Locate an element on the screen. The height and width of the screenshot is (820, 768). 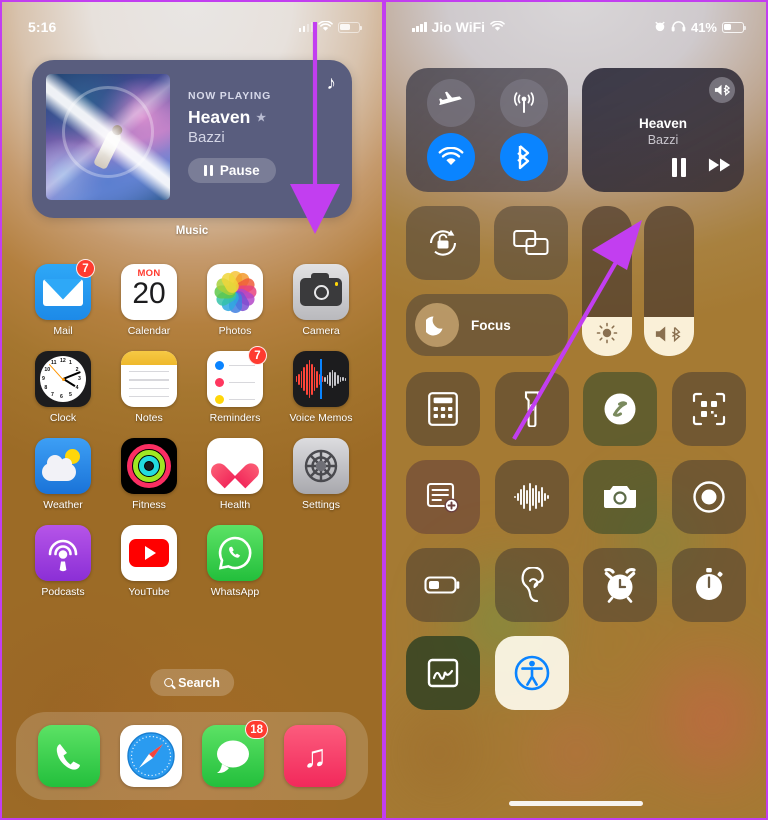
app-icon-podcasts: Podcasts is located at coordinates (63, 561).